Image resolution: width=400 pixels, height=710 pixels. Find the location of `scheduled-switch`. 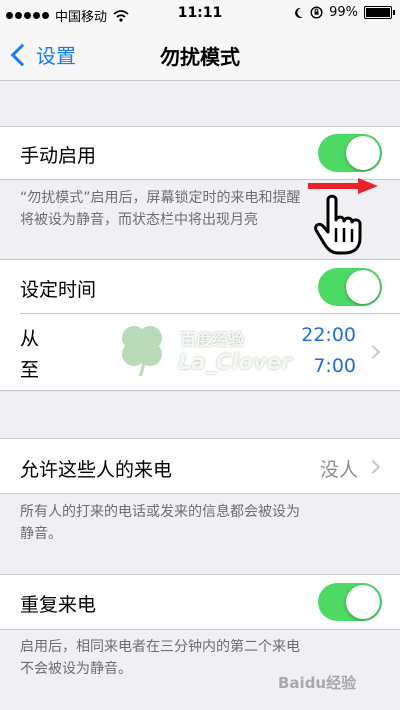

scheduled-switch is located at coordinates (350, 287).